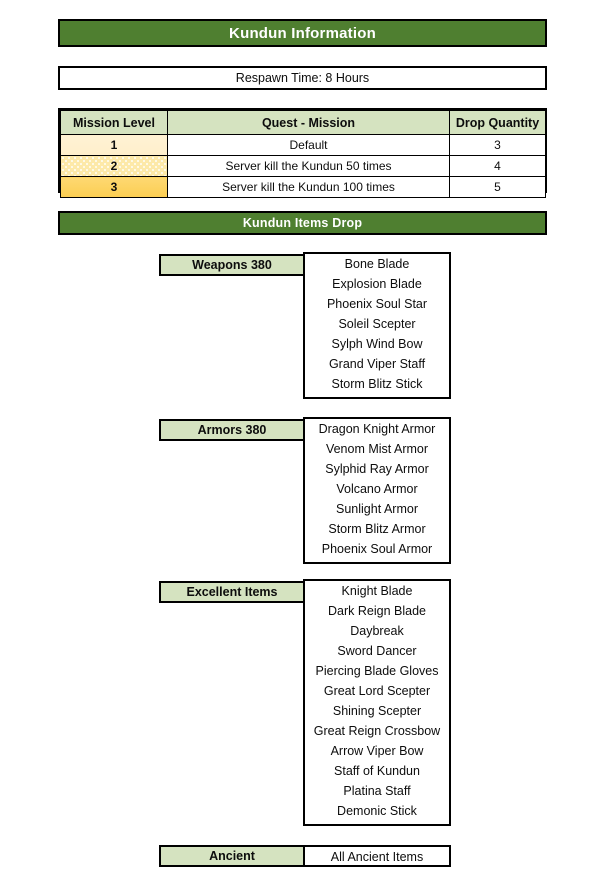  Describe the element at coordinates (308, 145) in the screenshot. I see `cell-quest-mission: Default` at that location.